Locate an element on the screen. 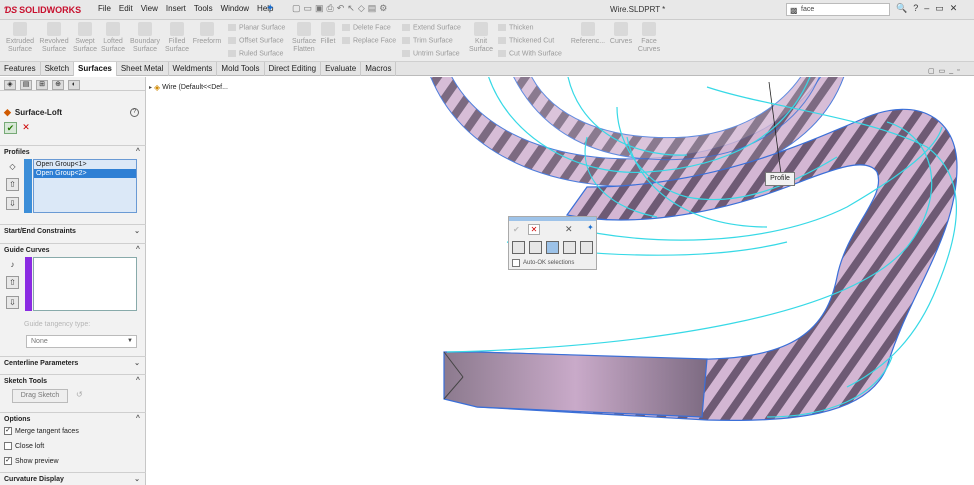  new-icon: ▢ is located at coordinates (296, 8).